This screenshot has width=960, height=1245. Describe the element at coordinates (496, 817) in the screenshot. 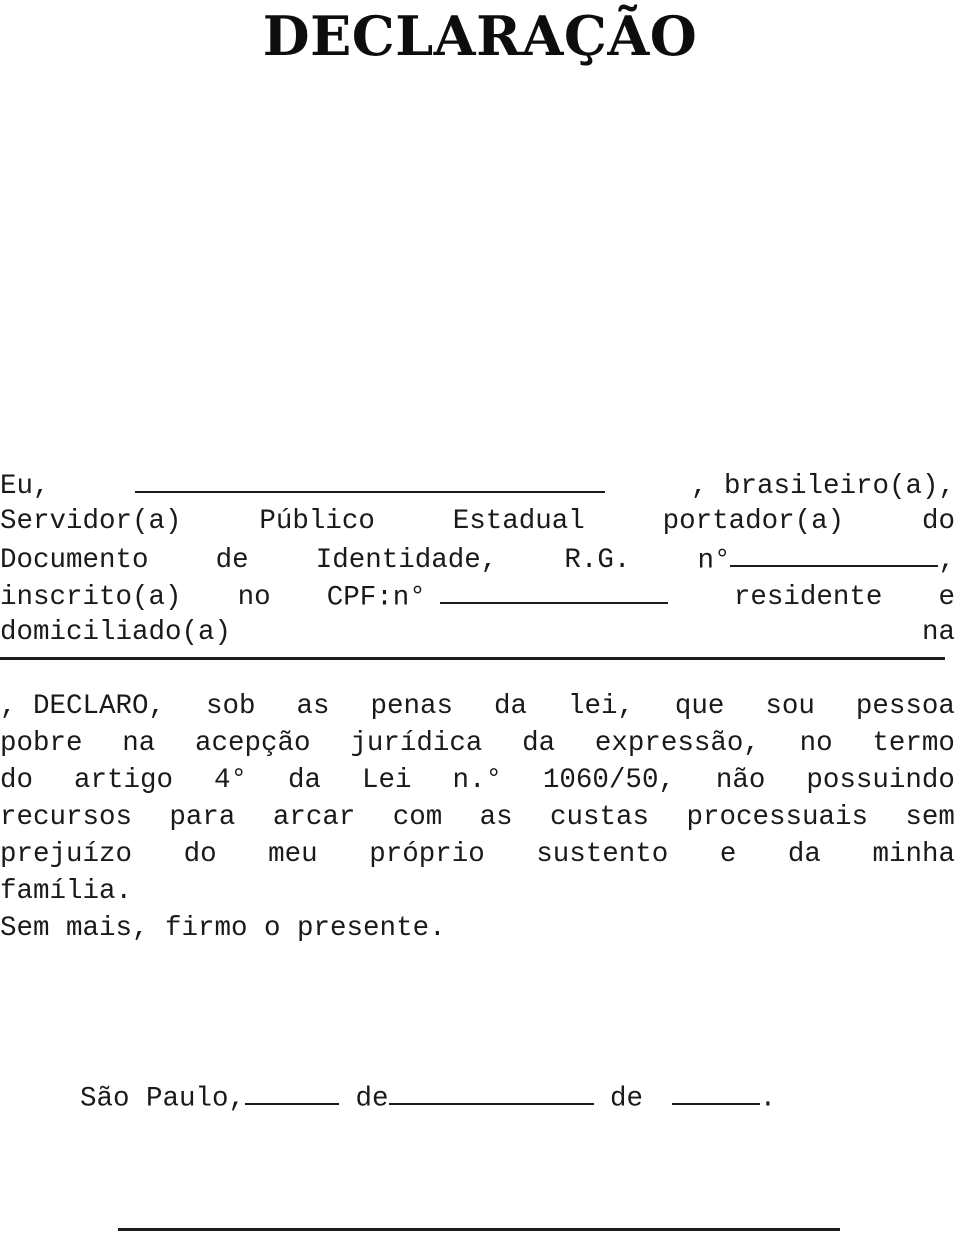

I see `text-as-2: as` at that location.